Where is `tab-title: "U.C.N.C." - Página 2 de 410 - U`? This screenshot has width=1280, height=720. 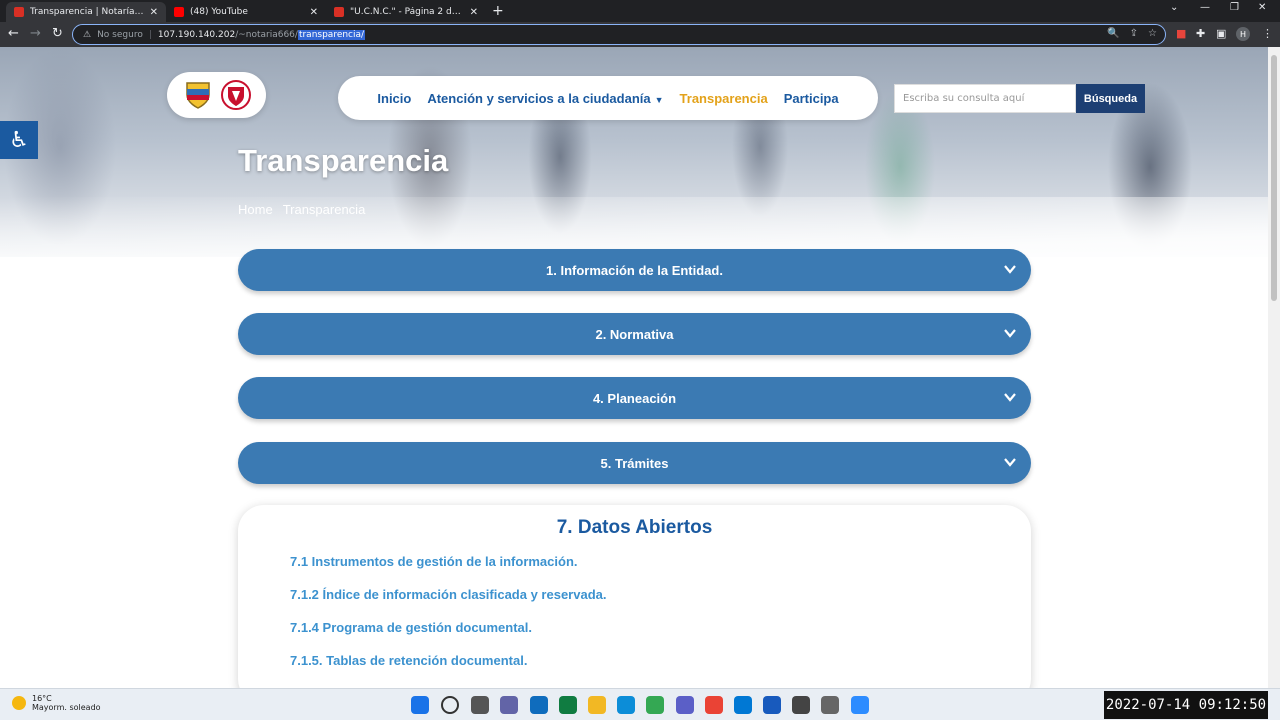
tab-title: "U.C.N.C." - Página 2 de 410 - U is located at coordinates (407, 12).